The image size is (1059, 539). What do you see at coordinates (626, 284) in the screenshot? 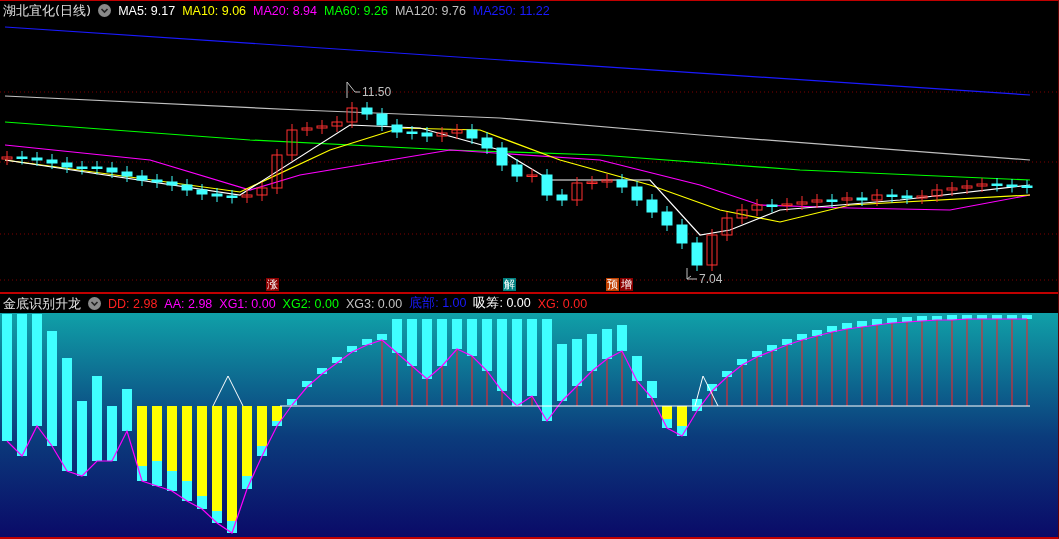
I see `signal-badge: 增` at bounding box center [626, 284].